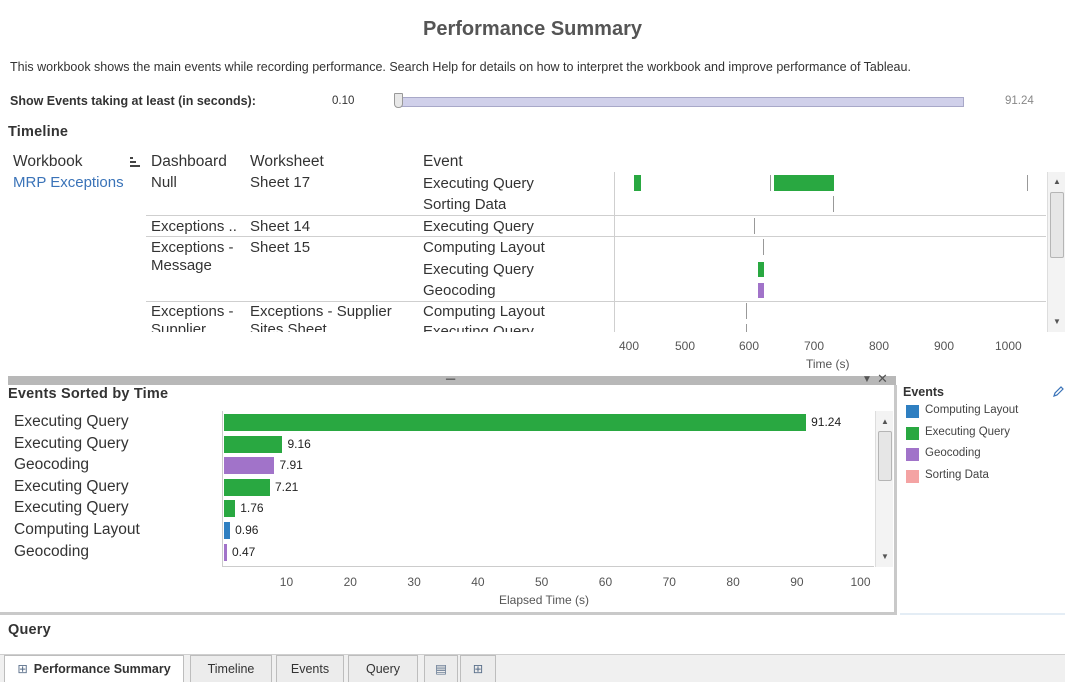  What do you see at coordinates (542, 582) in the screenshot?
I see `axis-tick: 50` at bounding box center [542, 582].